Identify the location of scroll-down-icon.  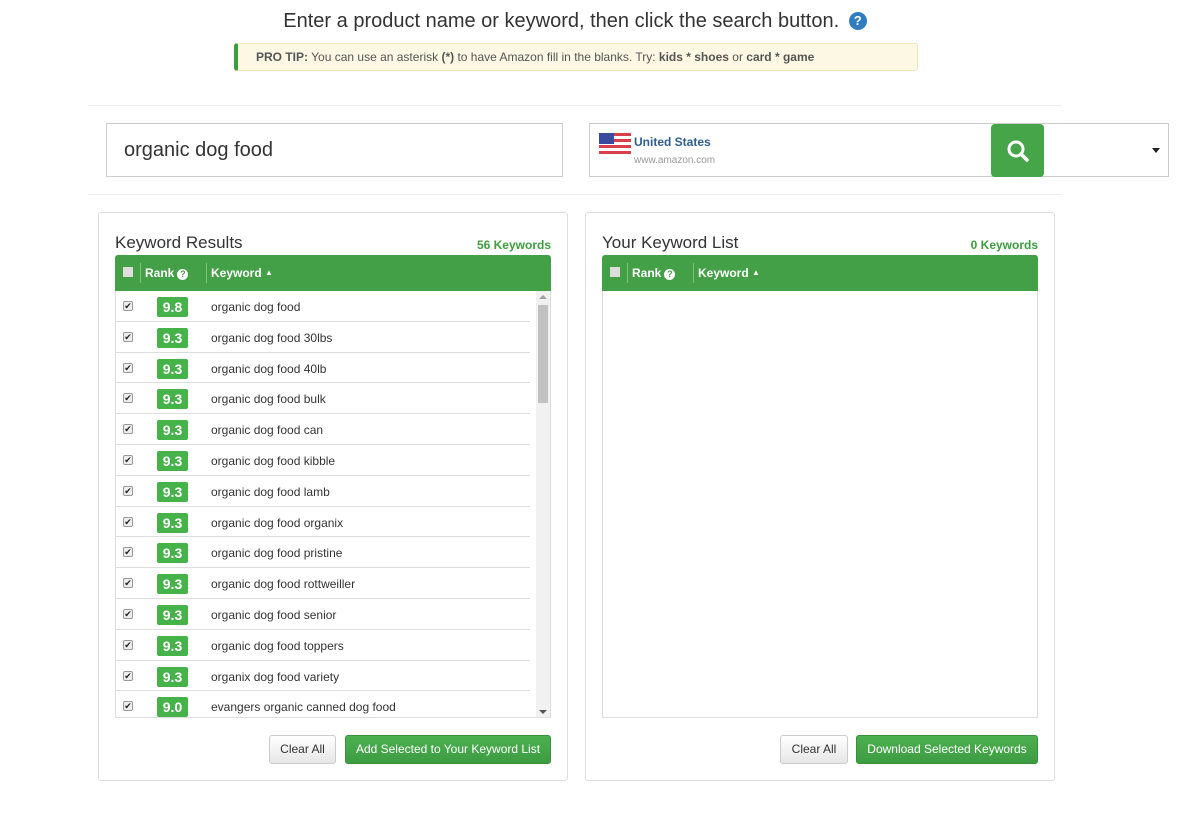
(543, 712).